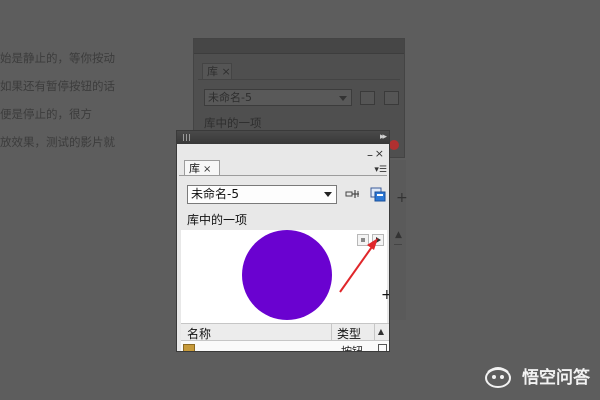  I want to click on tab-close-icon: ×, so click(207, 169).